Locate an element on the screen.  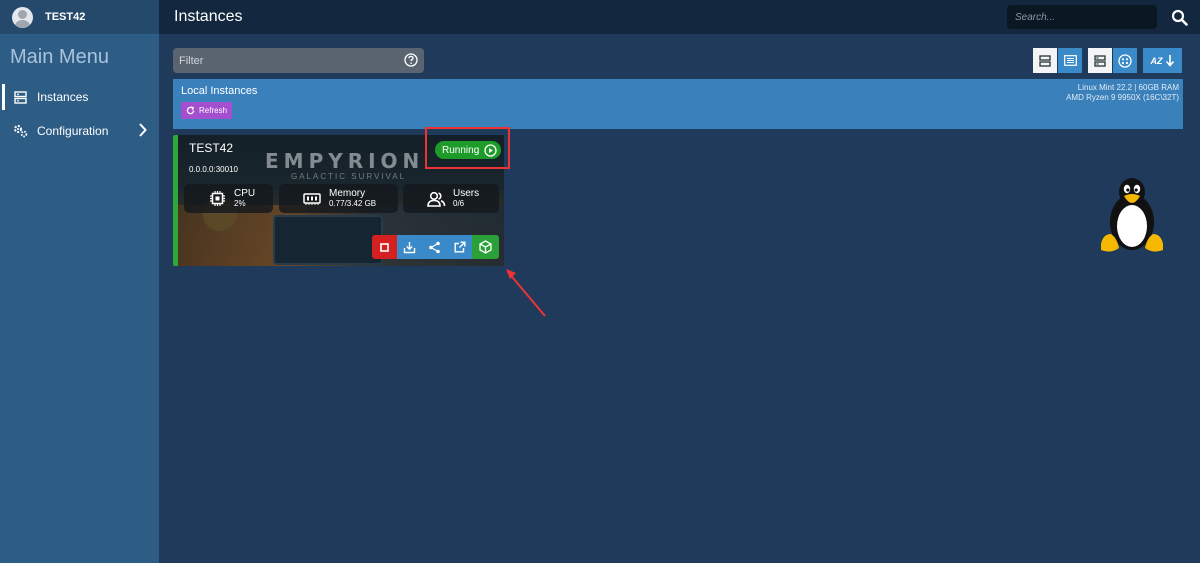
chevron-right-icon is located at coordinates (142, 131).